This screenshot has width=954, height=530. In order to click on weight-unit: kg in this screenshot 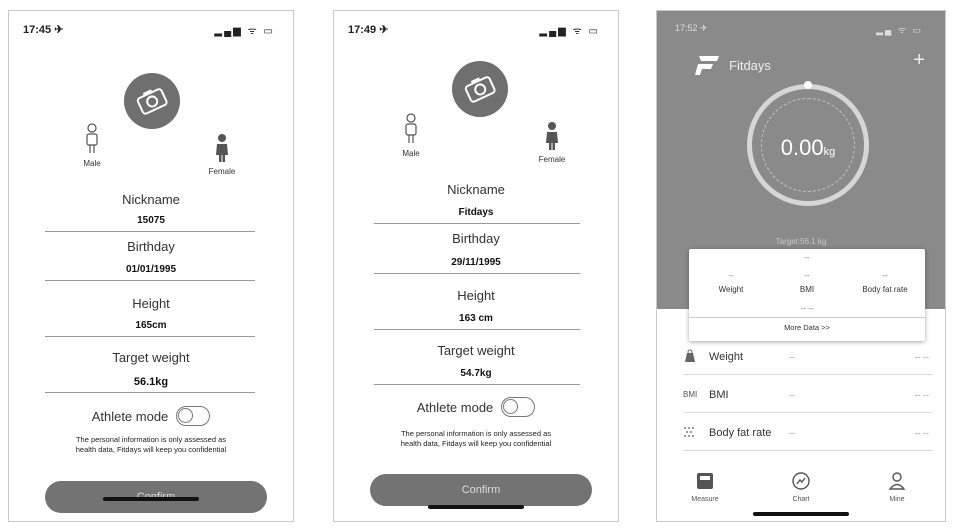, I will do `click(829, 152)`.